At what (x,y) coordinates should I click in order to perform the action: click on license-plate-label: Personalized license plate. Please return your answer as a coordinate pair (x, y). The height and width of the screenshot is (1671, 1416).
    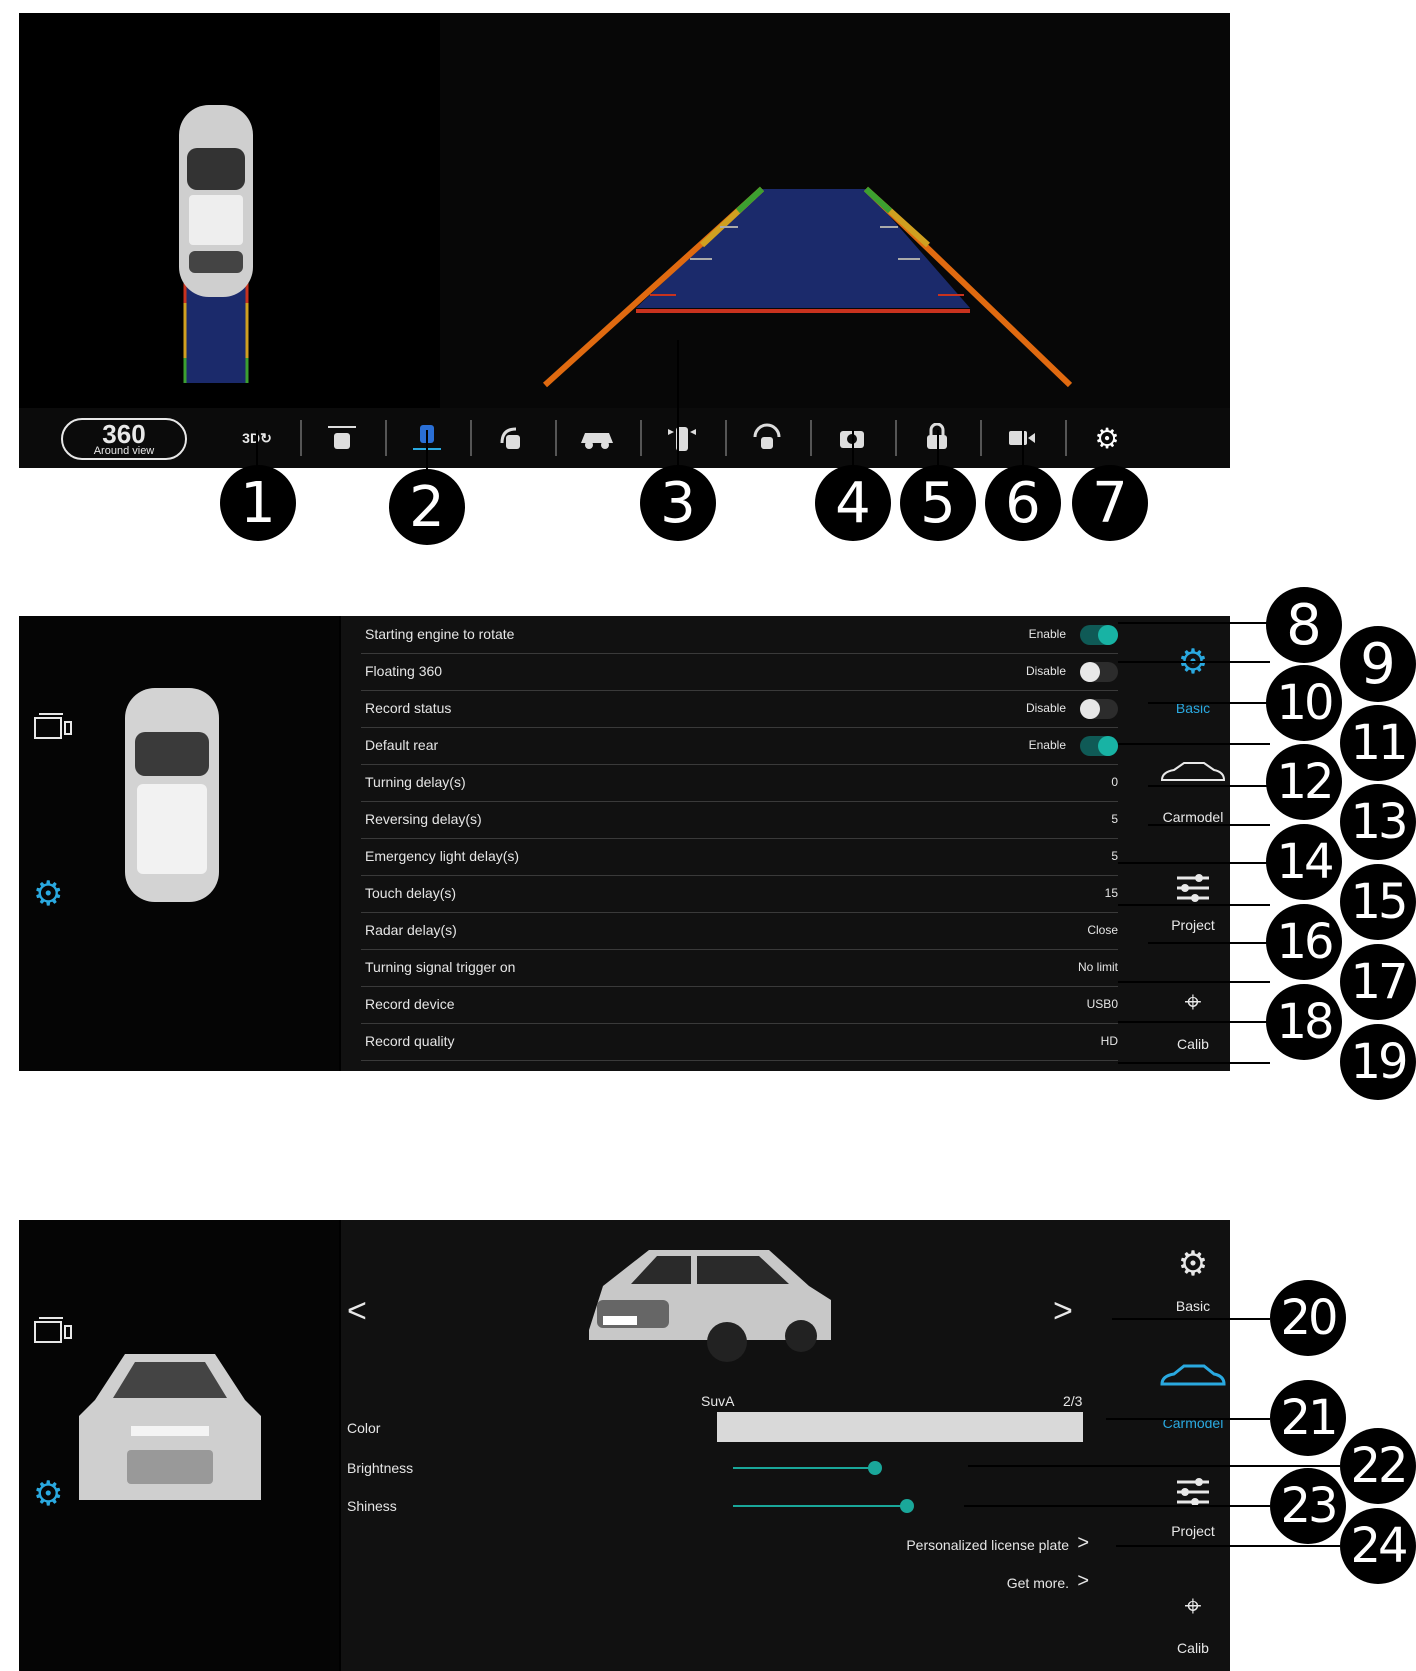
    Looking at the image, I should click on (987, 1545).